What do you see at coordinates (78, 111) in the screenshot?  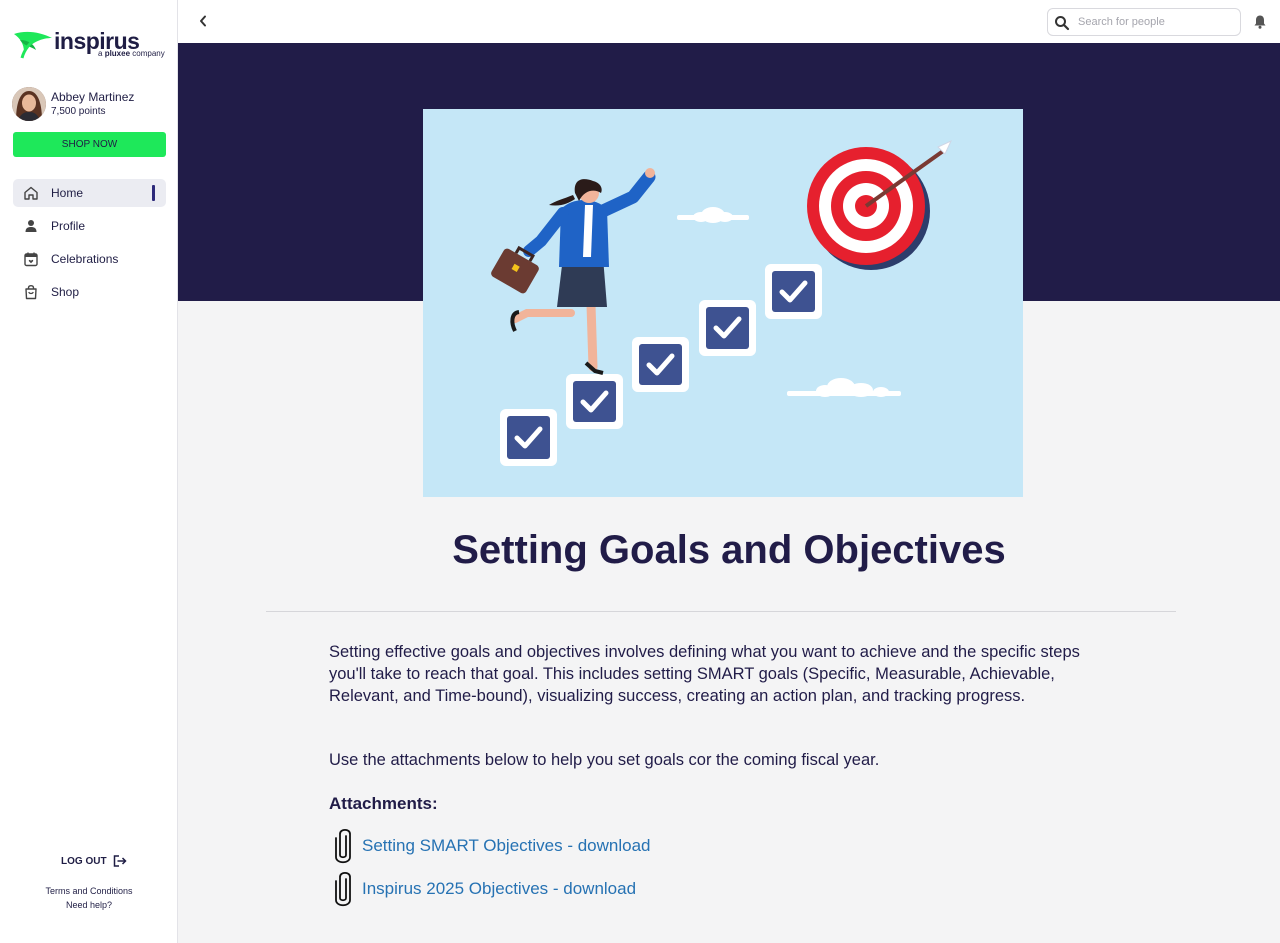 I see `user-points: 7,500 points` at bounding box center [78, 111].